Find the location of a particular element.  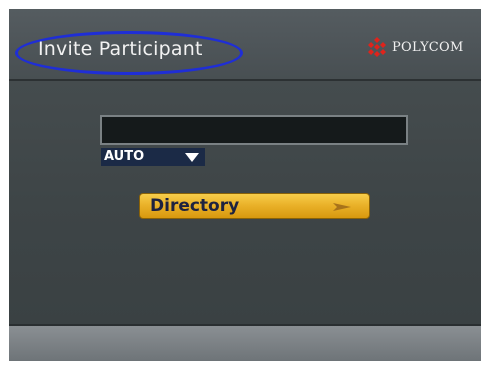

dial-number-input is located at coordinates (254, 130).